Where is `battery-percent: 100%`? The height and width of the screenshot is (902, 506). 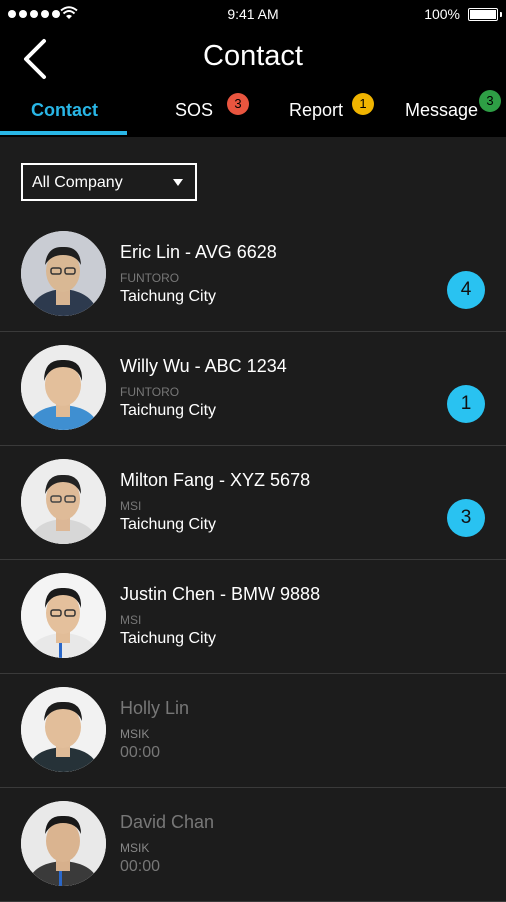
battery-percent: 100% is located at coordinates (442, 14).